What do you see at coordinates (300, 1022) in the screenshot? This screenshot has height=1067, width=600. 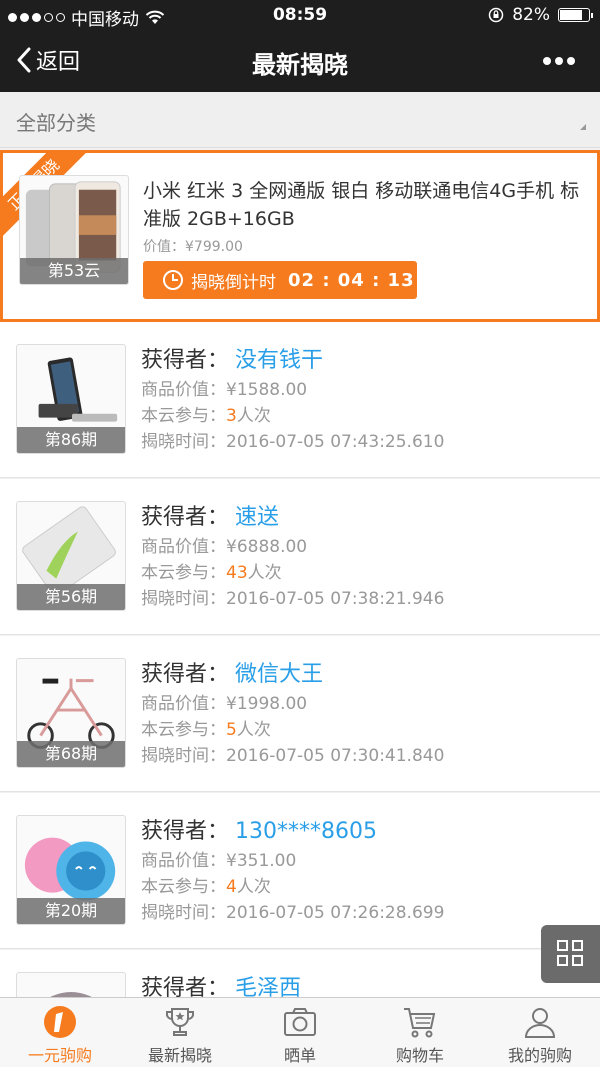 I see `camera-icon` at bounding box center [300, 1022].